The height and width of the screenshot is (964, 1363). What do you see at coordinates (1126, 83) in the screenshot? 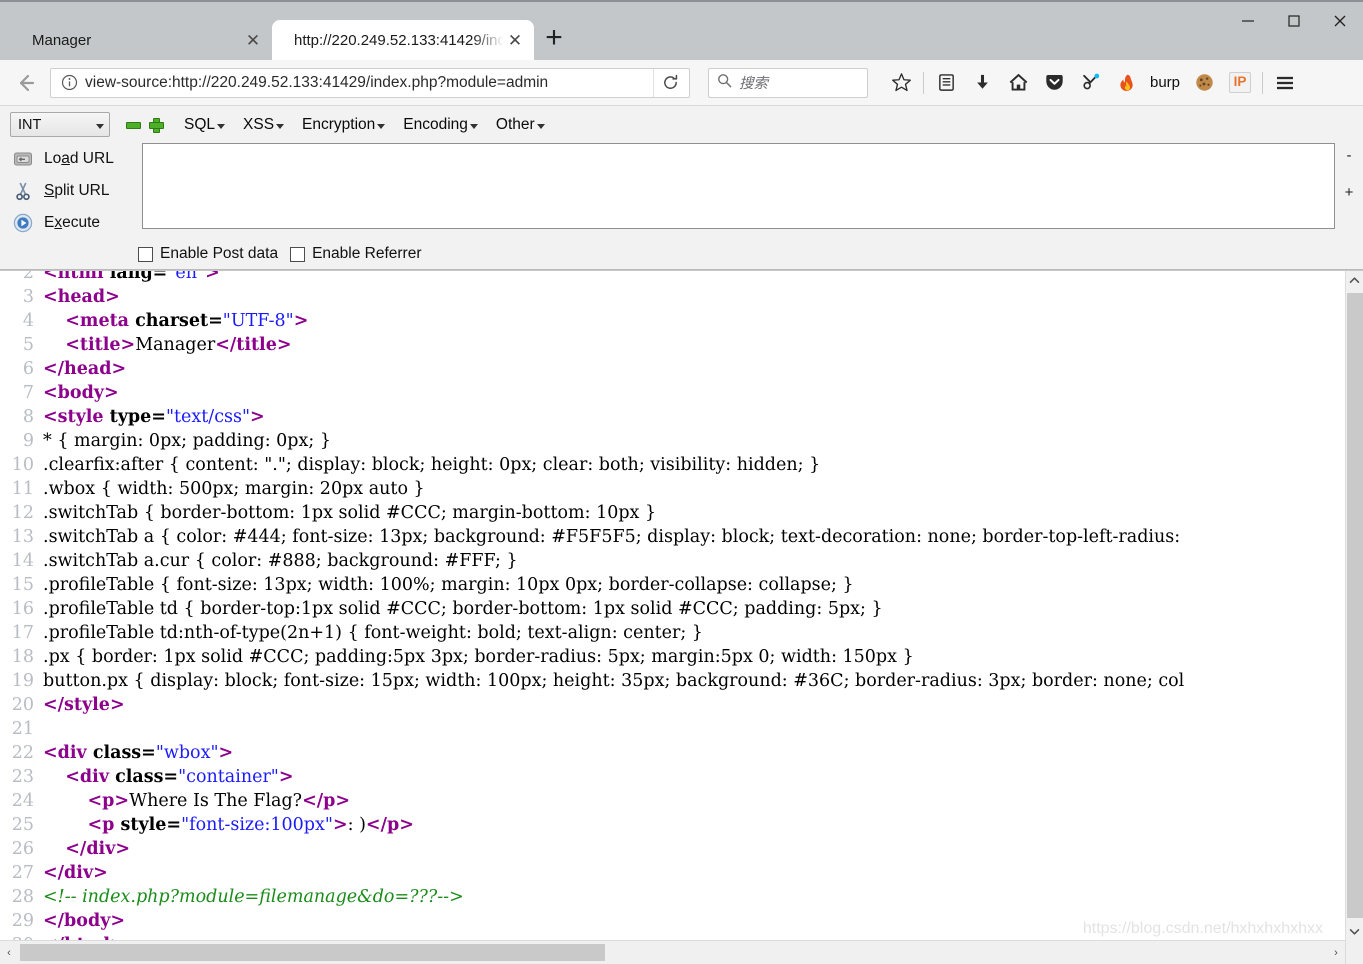
I see `hackbar-flame-icon` at bounding box center [1126, 83].